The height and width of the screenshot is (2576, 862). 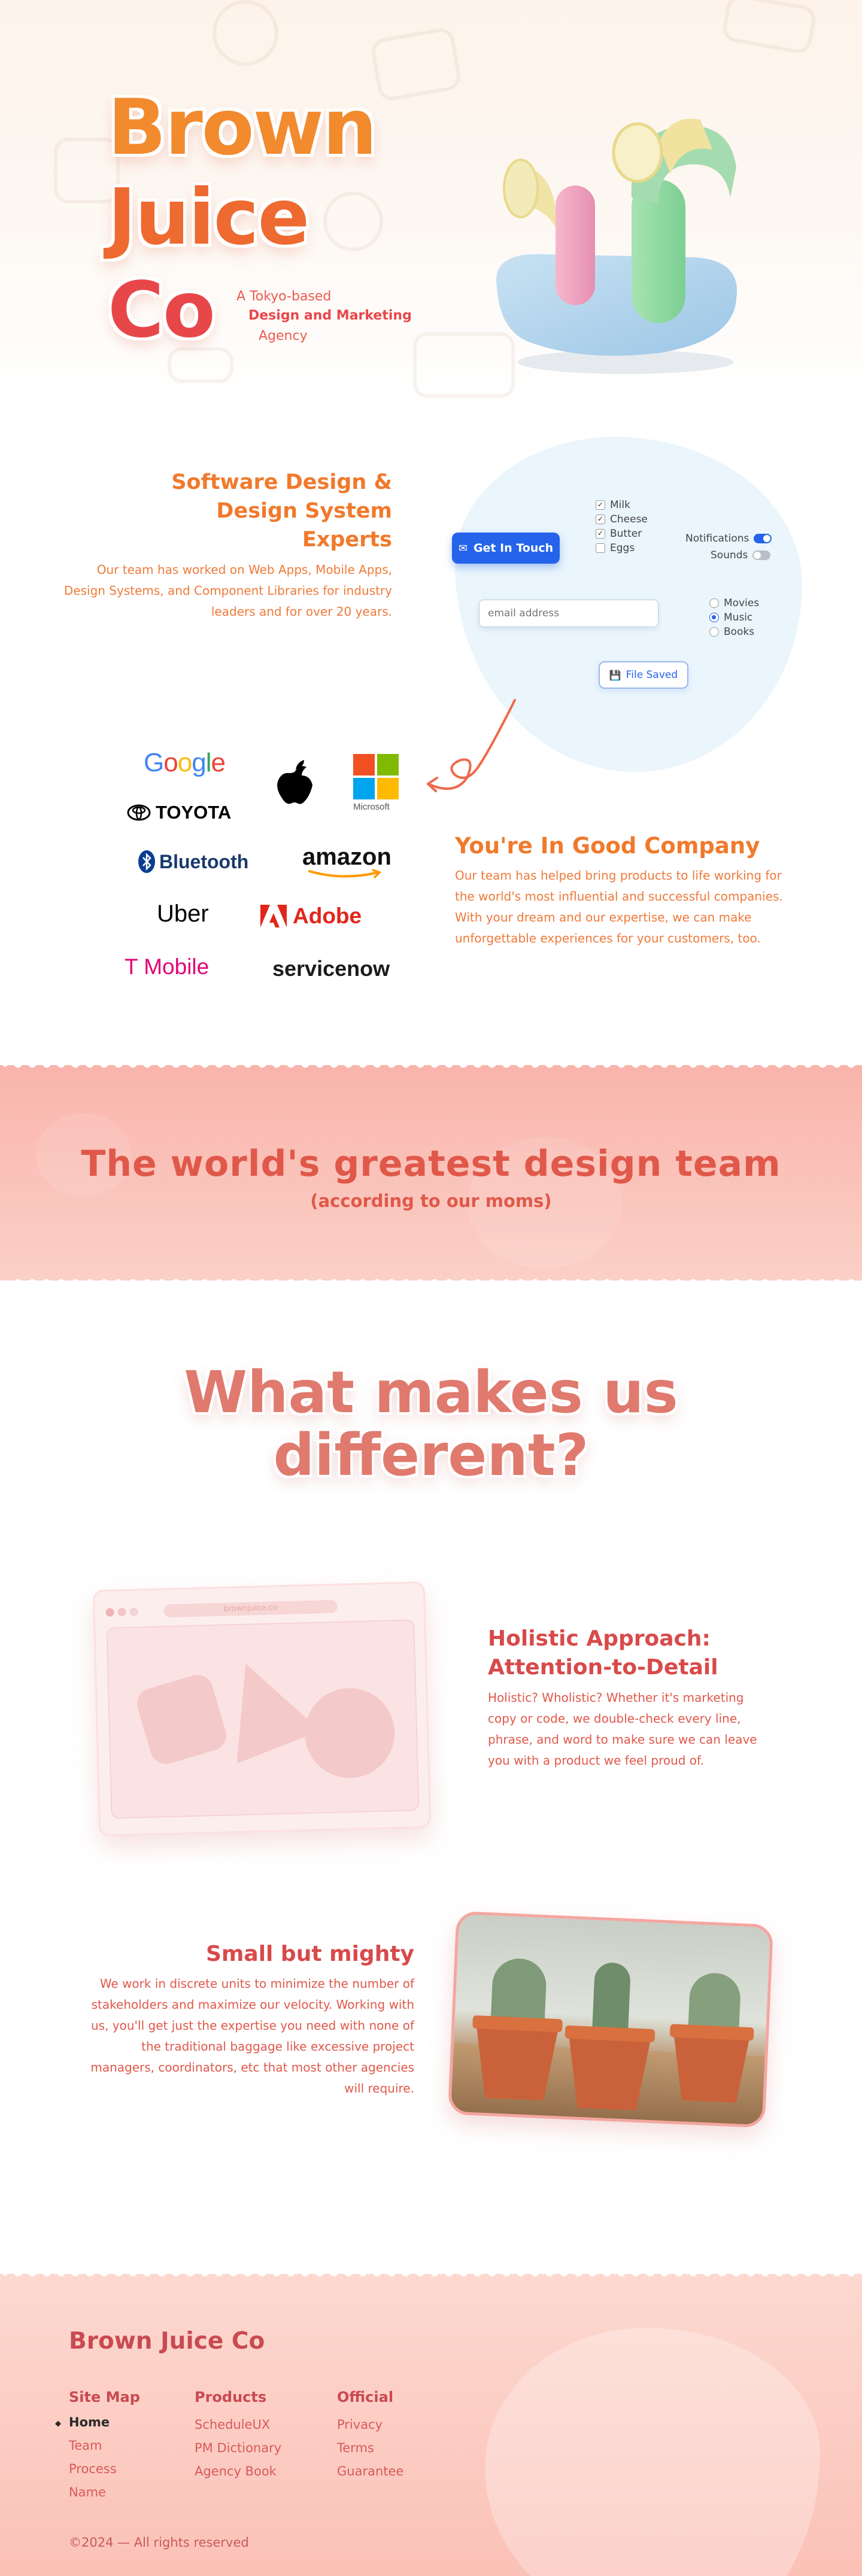 What do you see at coordinates (245, 33) in the screenshot?
I see `podcast-icon` at bounding box center [245, 33].